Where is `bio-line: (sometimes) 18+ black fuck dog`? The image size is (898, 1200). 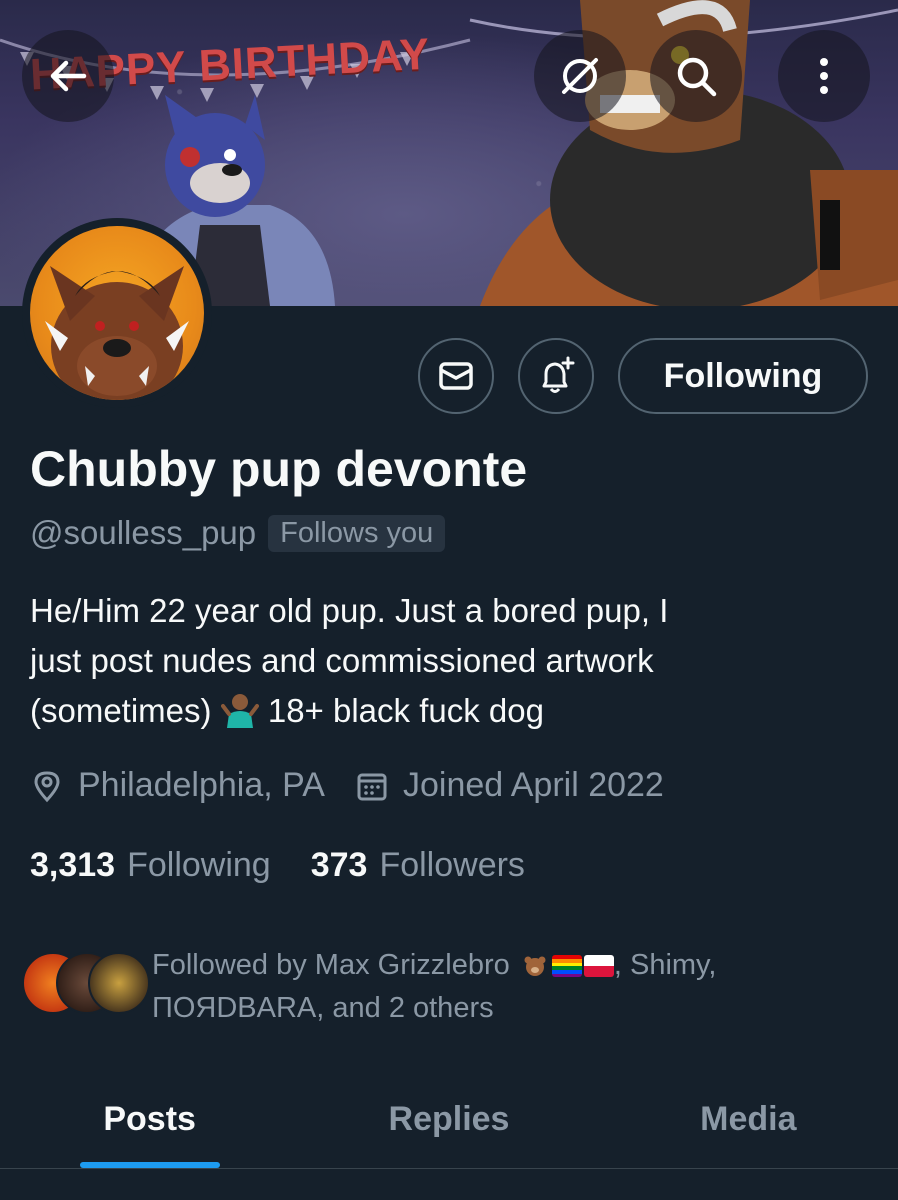
bio-line: (sometimes) 18+ black fuck dog is located at coordinates (450, 711).